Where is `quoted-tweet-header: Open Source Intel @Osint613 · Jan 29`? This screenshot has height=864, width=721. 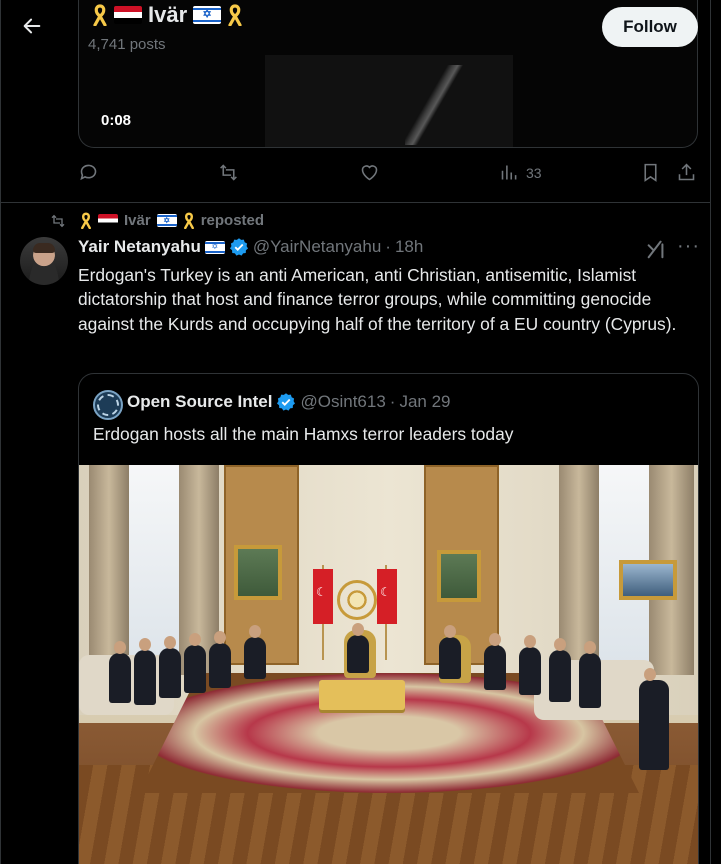 quoted-tweet-header: Open Source Intel @Osint613 · Jan 29 is located at coordinates (289, 402).